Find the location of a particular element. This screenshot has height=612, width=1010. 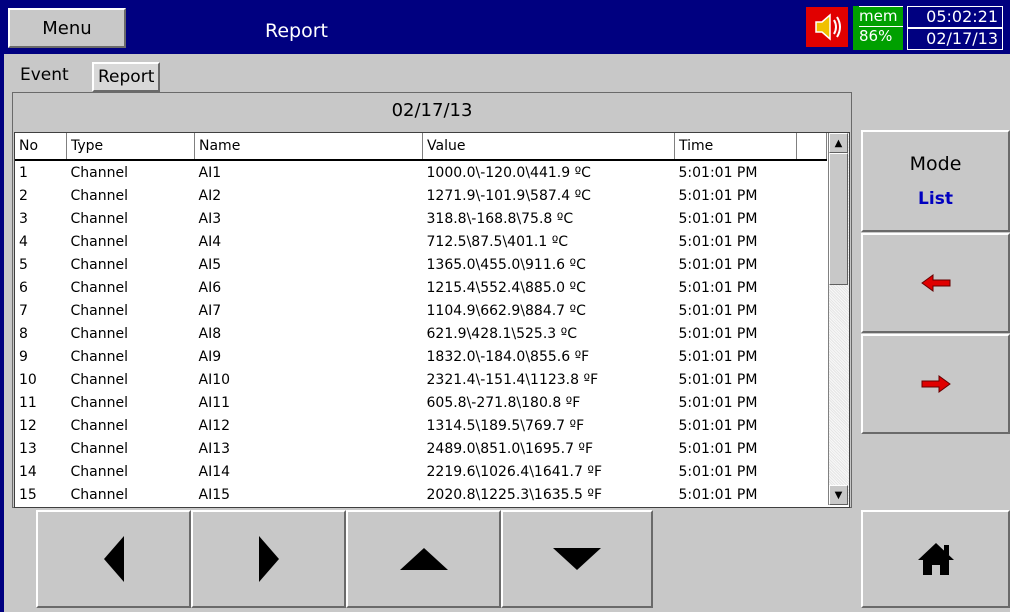

mode-button: Mode List is located at coordinates (935, 181).